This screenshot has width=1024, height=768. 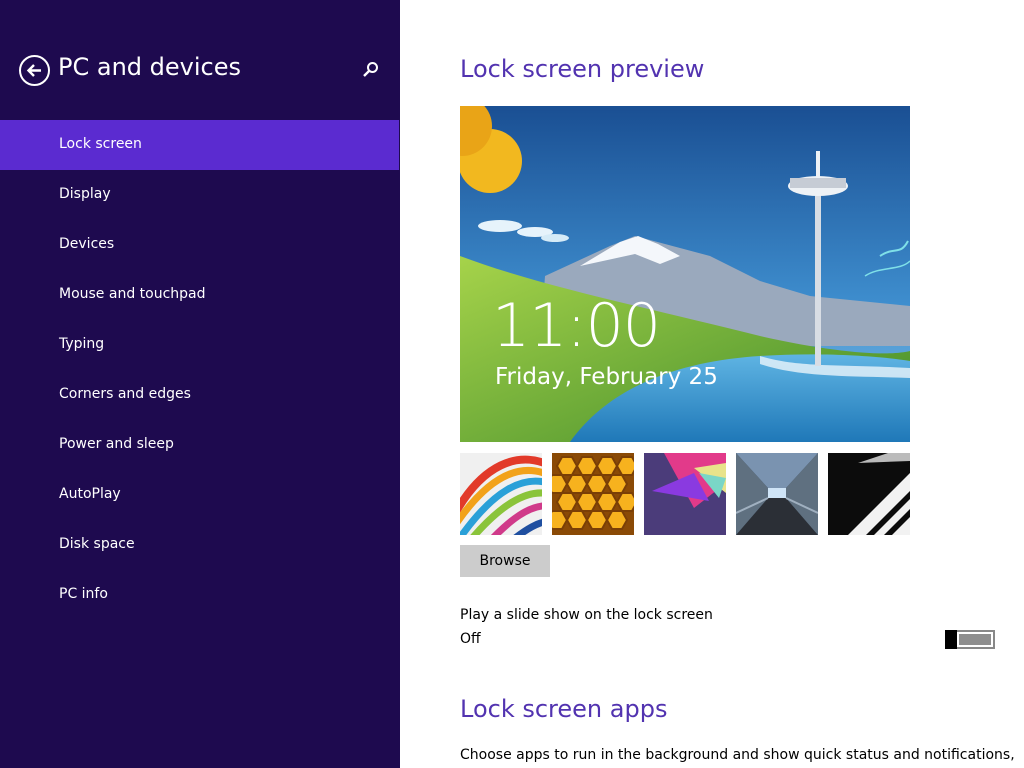 I want to click on search-icon, so click(x=370, y=69).